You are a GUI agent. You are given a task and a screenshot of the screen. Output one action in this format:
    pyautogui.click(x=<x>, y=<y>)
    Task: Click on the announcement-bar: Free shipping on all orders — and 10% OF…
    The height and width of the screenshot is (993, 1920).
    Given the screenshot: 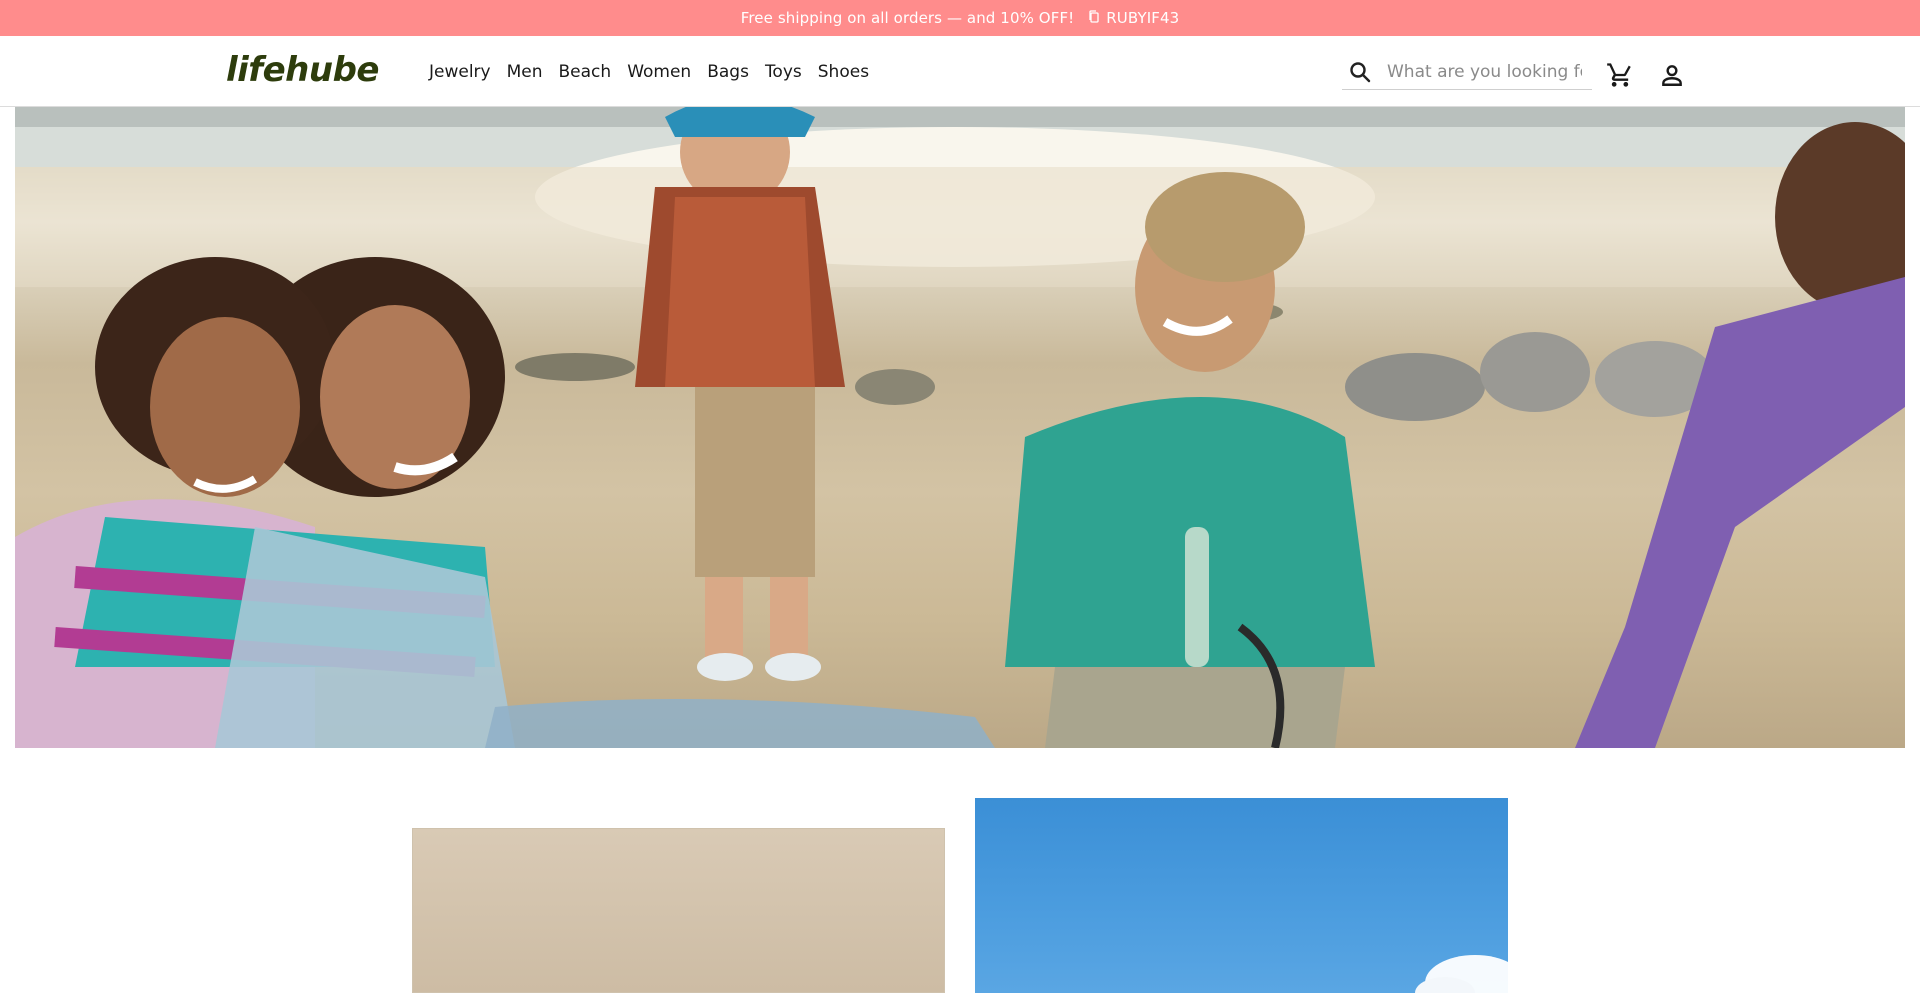 What is the action you would take?
    pyautogui.click(x=960, y=18)
    